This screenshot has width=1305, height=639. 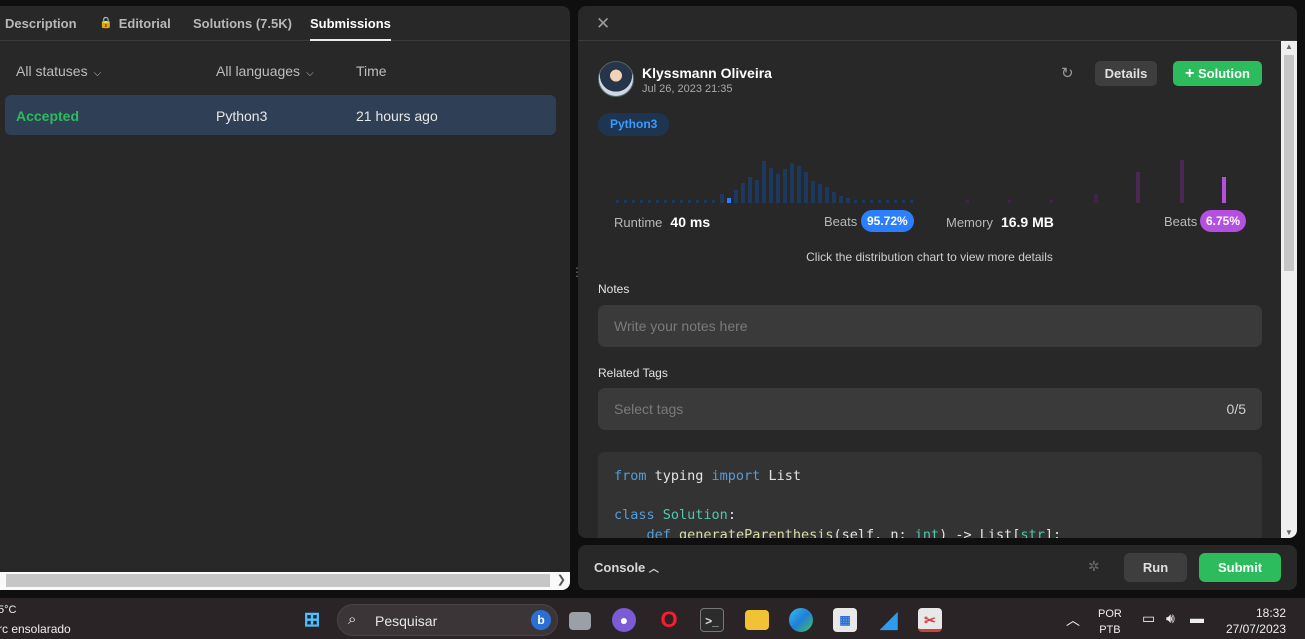 I want to click on scroll-right-icon: ❯, so click(x=561, y=579).